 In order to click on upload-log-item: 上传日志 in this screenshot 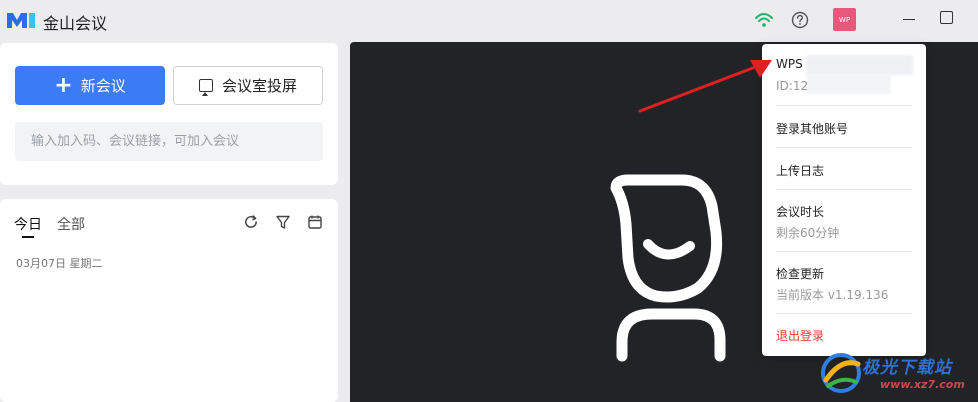, I will do `click(800, 170)`.